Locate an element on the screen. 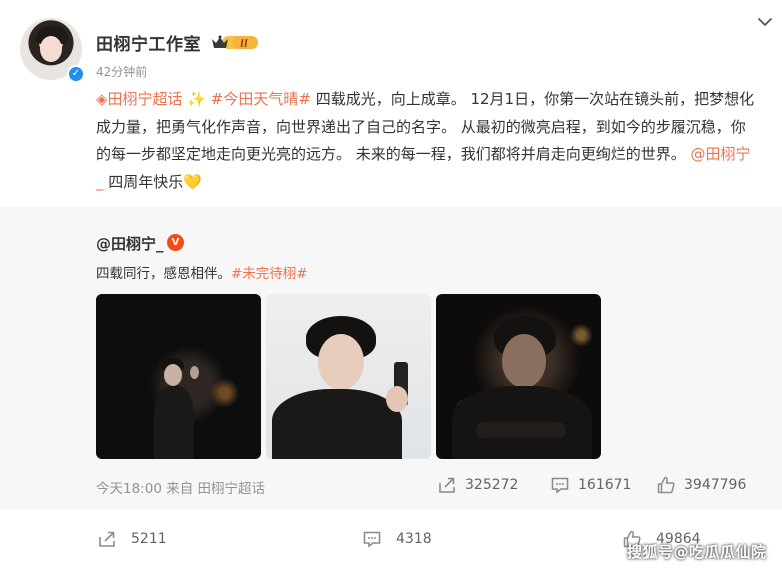  repost-meta: 今天18:00 来自 田栩宁超话 is located at coordinates (180, 487).